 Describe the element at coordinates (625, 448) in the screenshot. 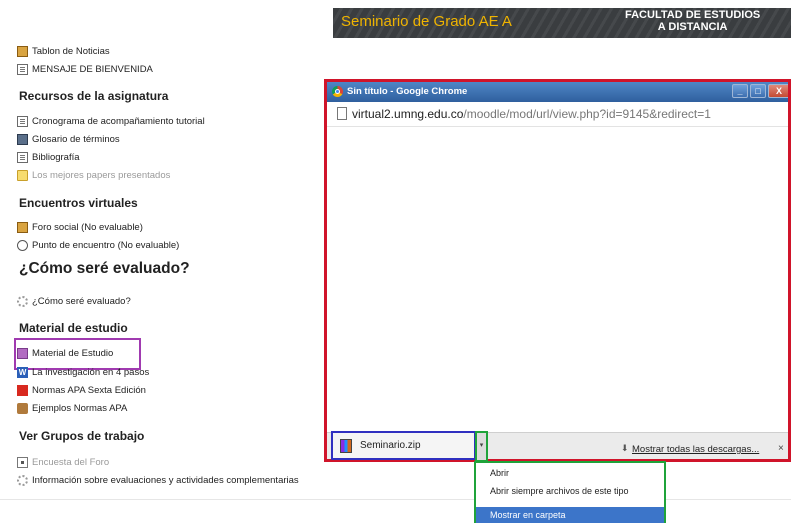

I see `download-arrow-icon: ⬇` at that location.